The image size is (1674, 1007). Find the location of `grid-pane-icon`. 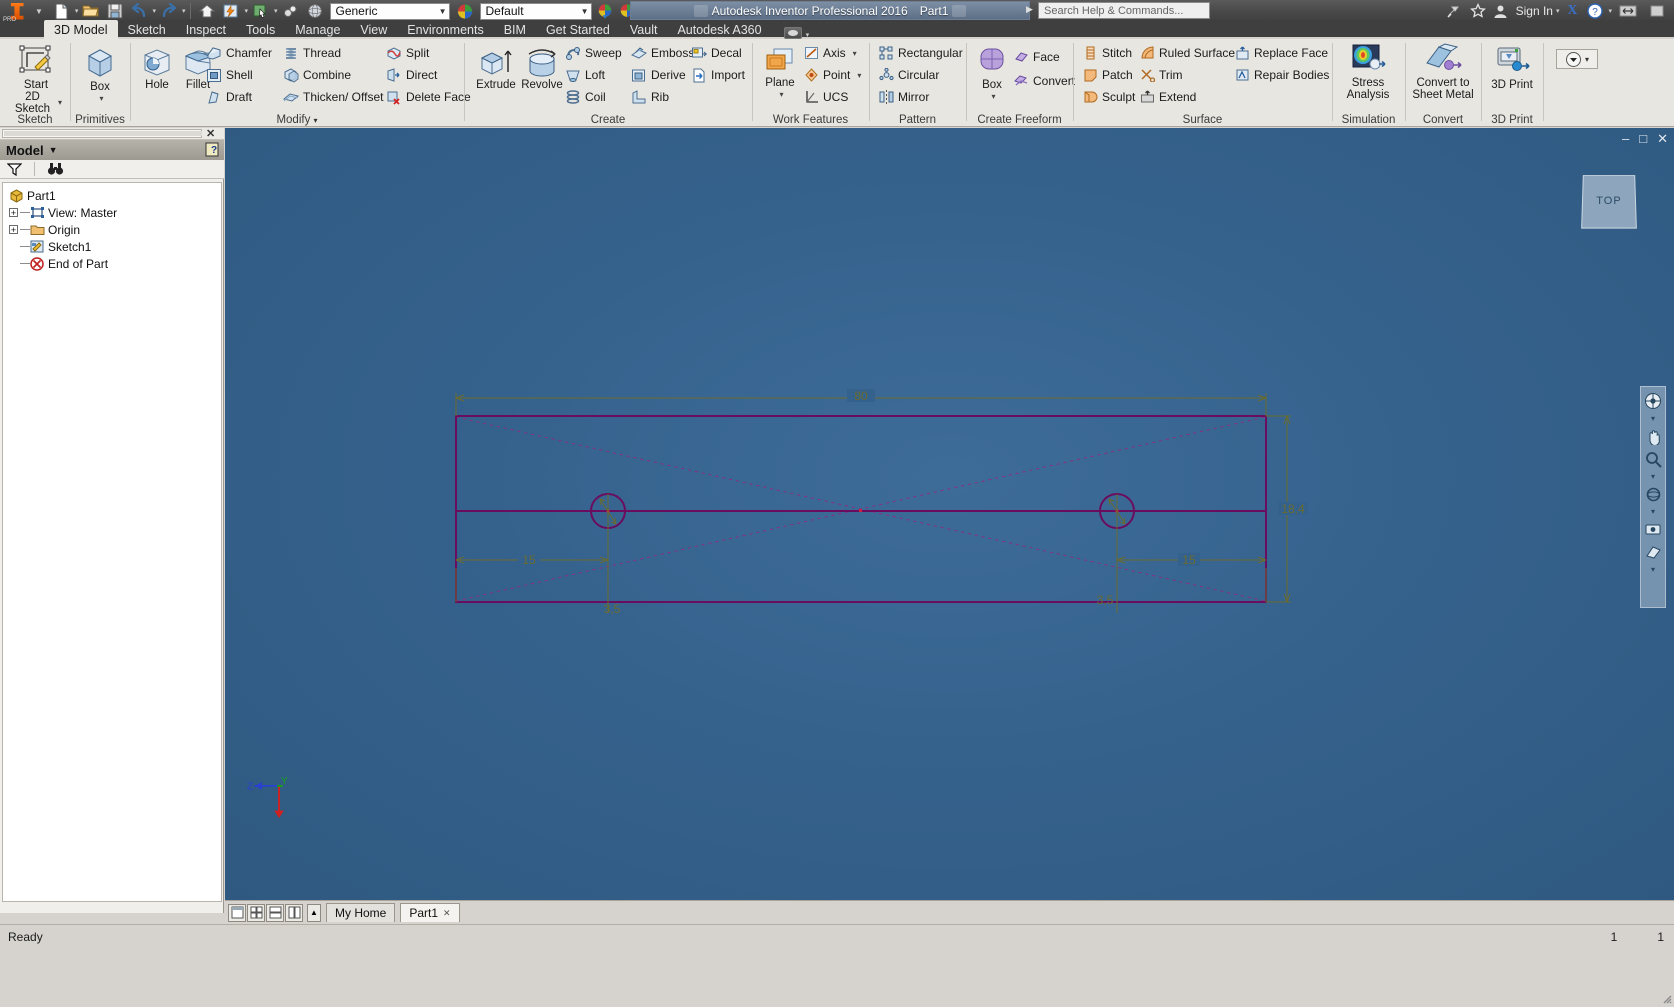

grid-pane-icon is located at coordinates (256, 912).